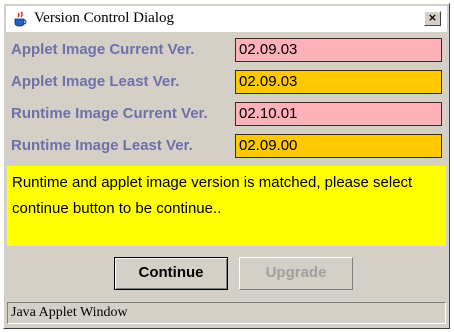 The height and width of the screenshot is (332, 454). What do you see at coordinates (21, 19) in the screenshot?
I see `java-coffee-cup-icon` at bounding box center [21, 19].